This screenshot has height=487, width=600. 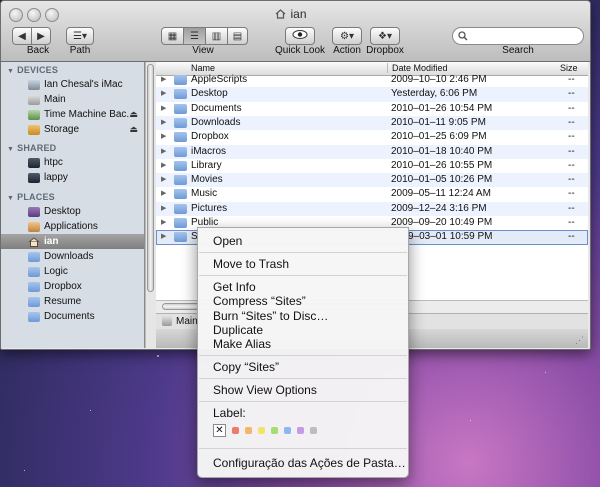 I want to click on sidebar-item-dropbox: Dropbox, so click(x=72, y=286).